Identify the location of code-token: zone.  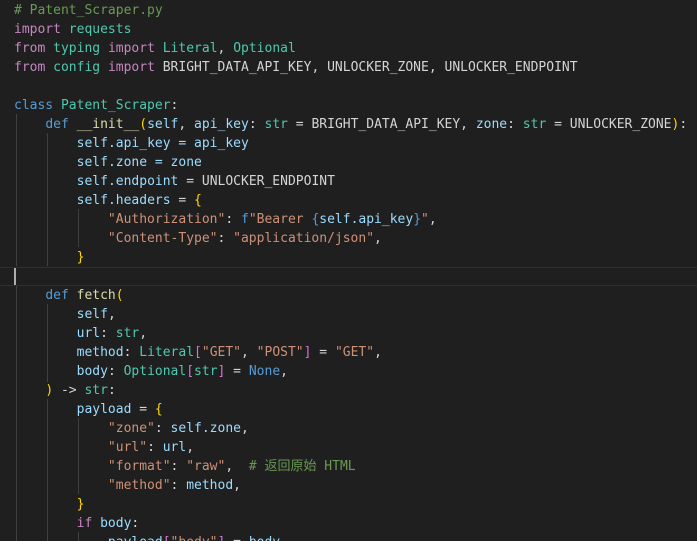
(491, 124).